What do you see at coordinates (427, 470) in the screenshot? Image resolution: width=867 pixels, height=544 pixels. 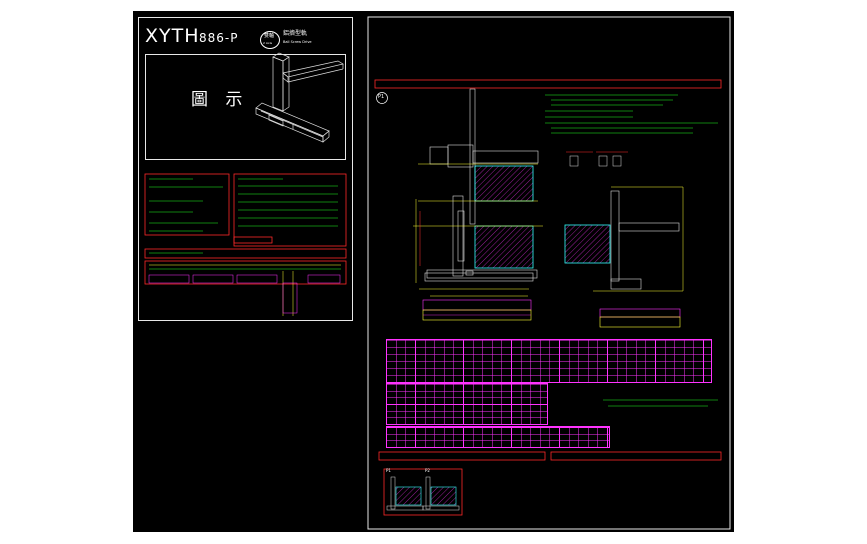 I see `thumb2-tag: P2` at bounding box center [427, 470].